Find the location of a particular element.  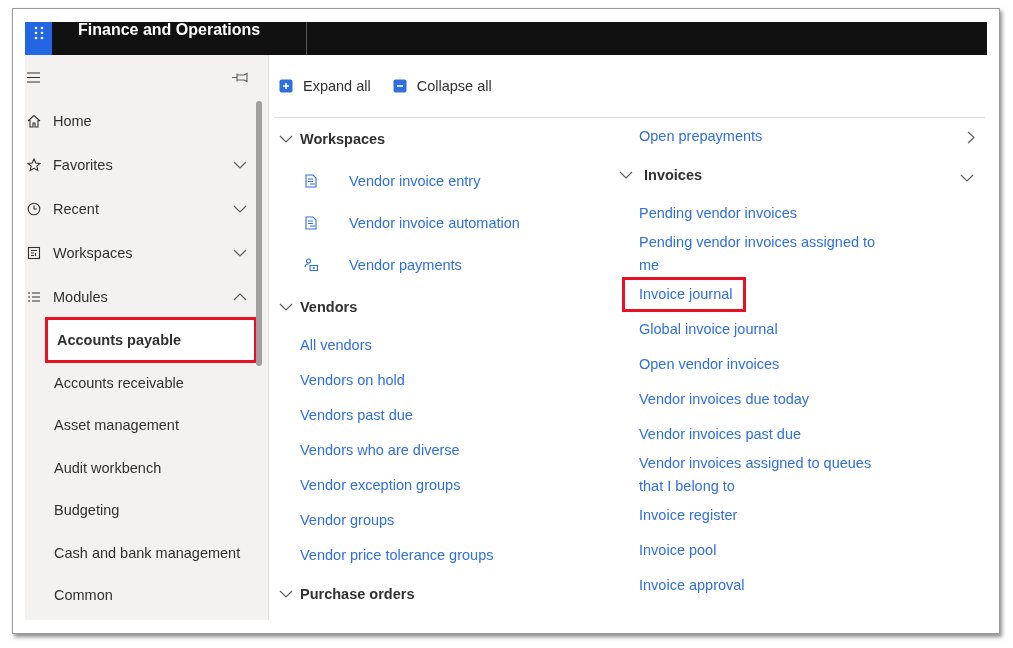

pin-icon is located at coordinates (240, 77).